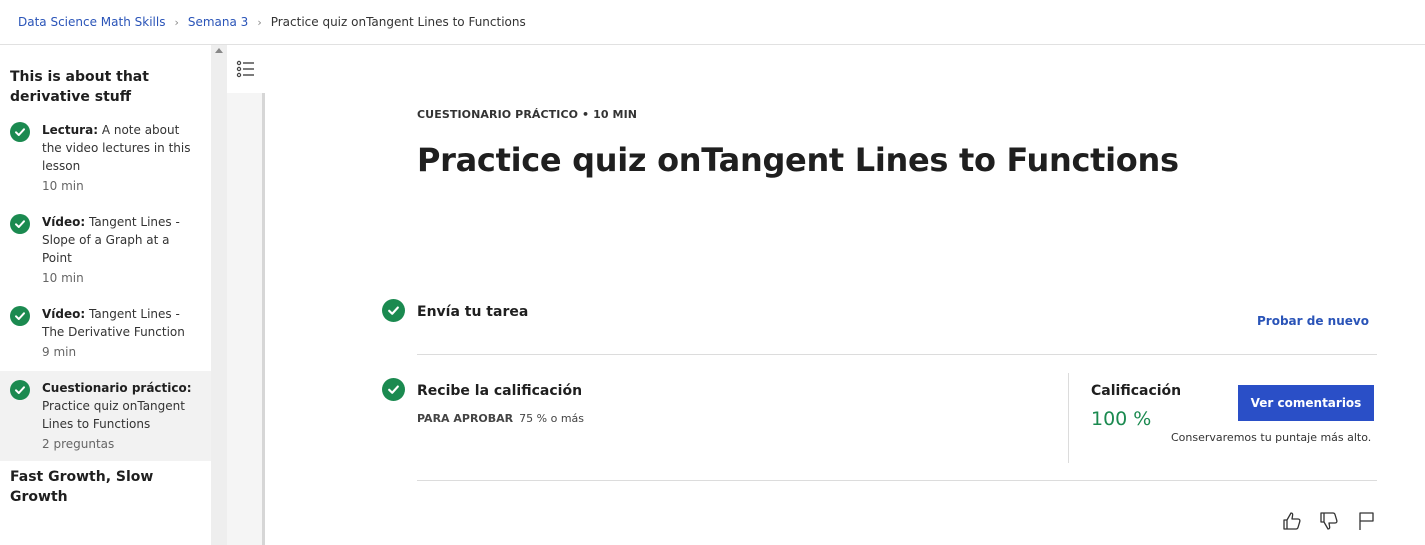  Describe the element at coordinates (552, 418) in the screenshot. I see `pass-value: 75 % o más` at that location.